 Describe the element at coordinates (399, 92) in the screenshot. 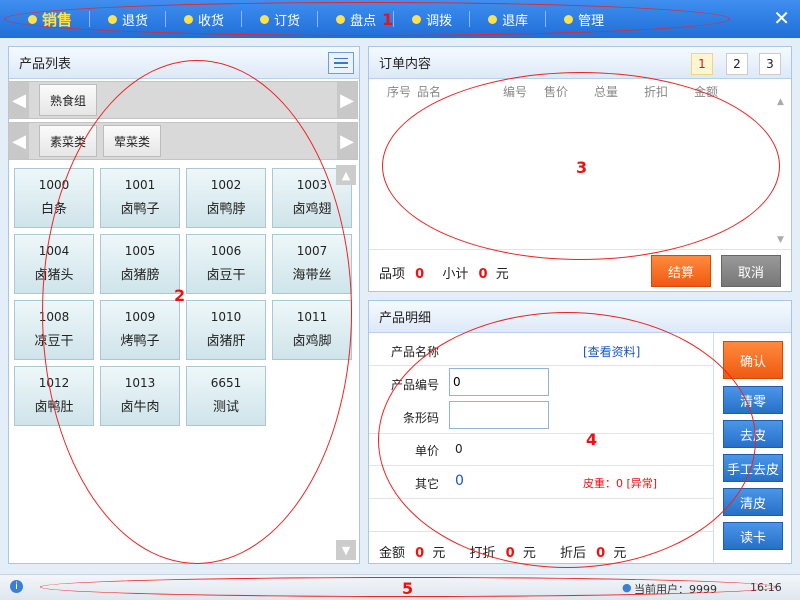

I see `column-header: 序号` at that location.